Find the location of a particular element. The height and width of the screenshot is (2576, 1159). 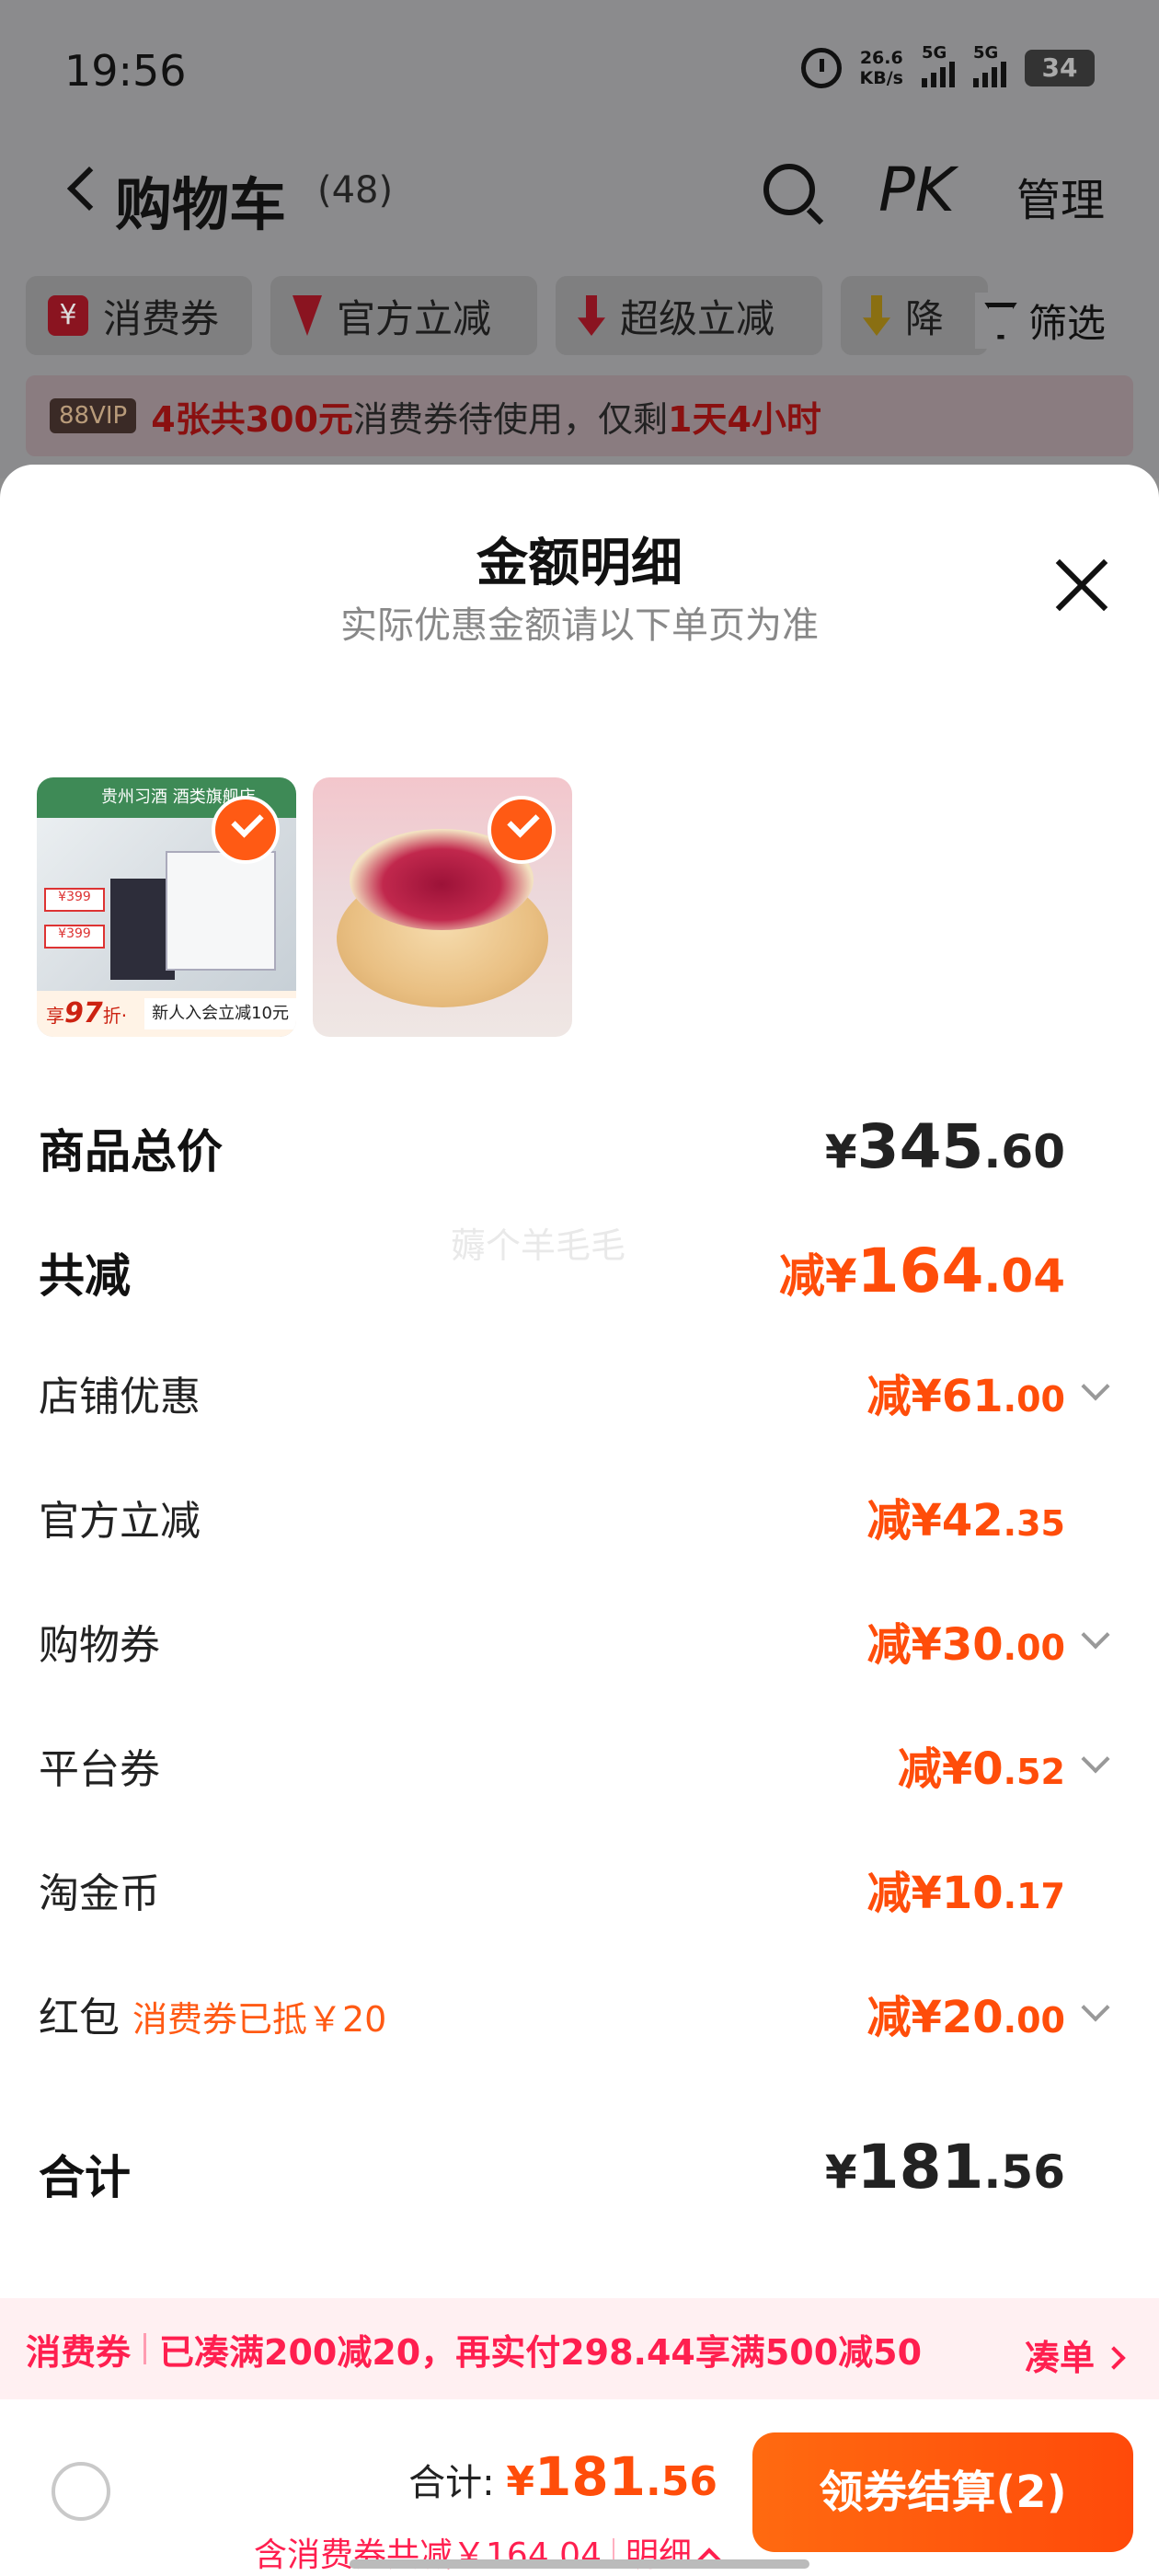

checkout-bar: 合计: ¥181.56 含消费券共减￥164.04 明细 领券结算(2) is located at coordinates (579, 2487).